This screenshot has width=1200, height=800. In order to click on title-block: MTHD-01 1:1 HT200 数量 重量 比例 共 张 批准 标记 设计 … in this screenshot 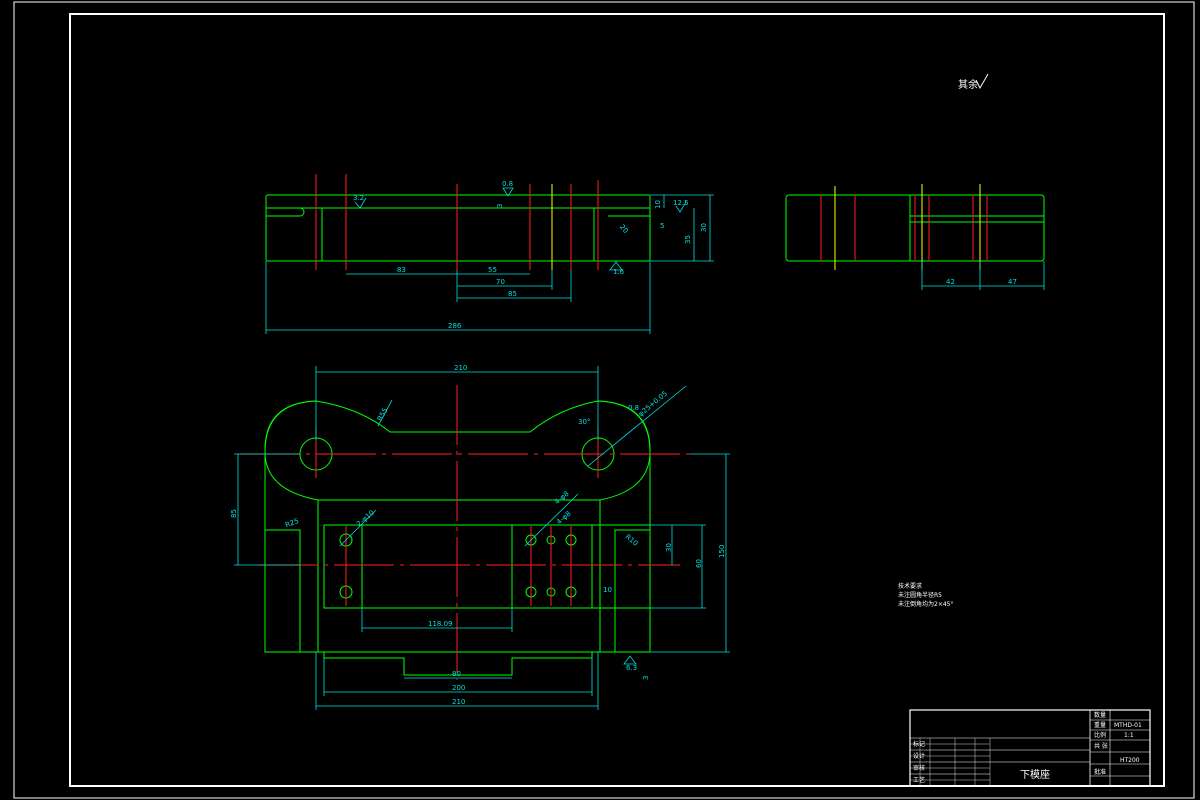, I will do `click(1030, 748)`.